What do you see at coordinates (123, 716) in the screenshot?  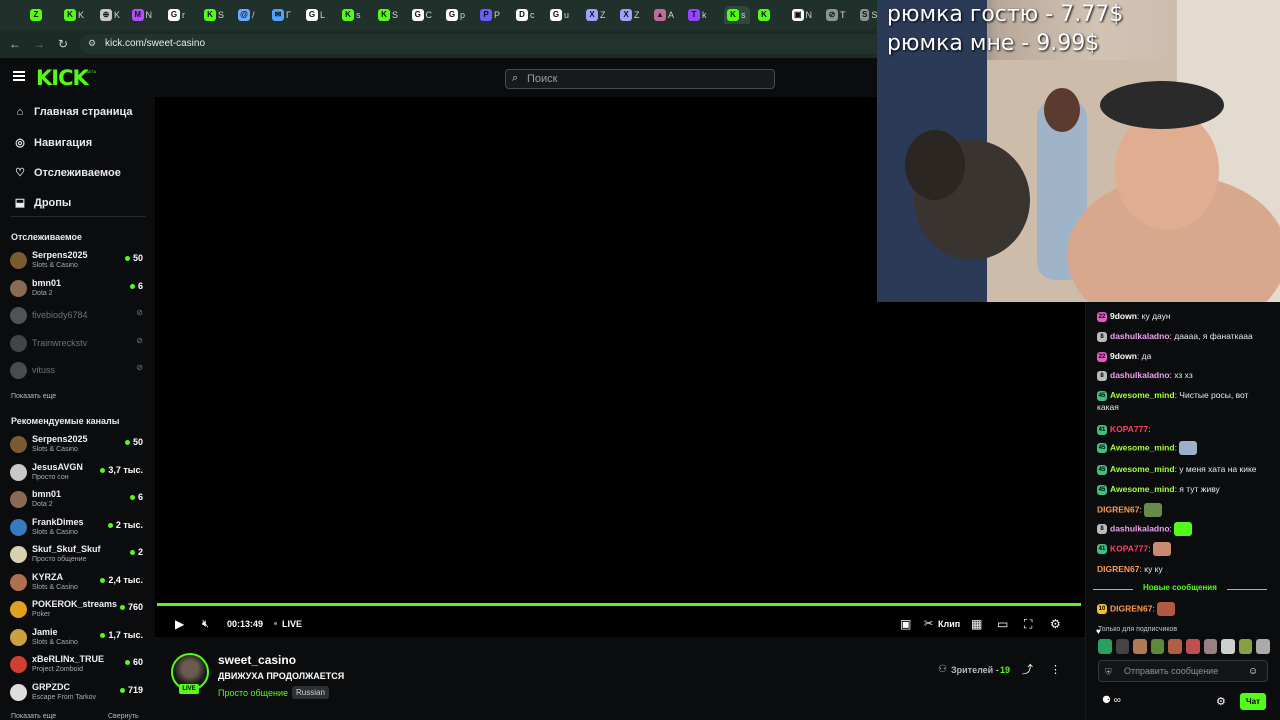 I see `collapse-recommended: Свернуть` at bounding box center [123, 716].